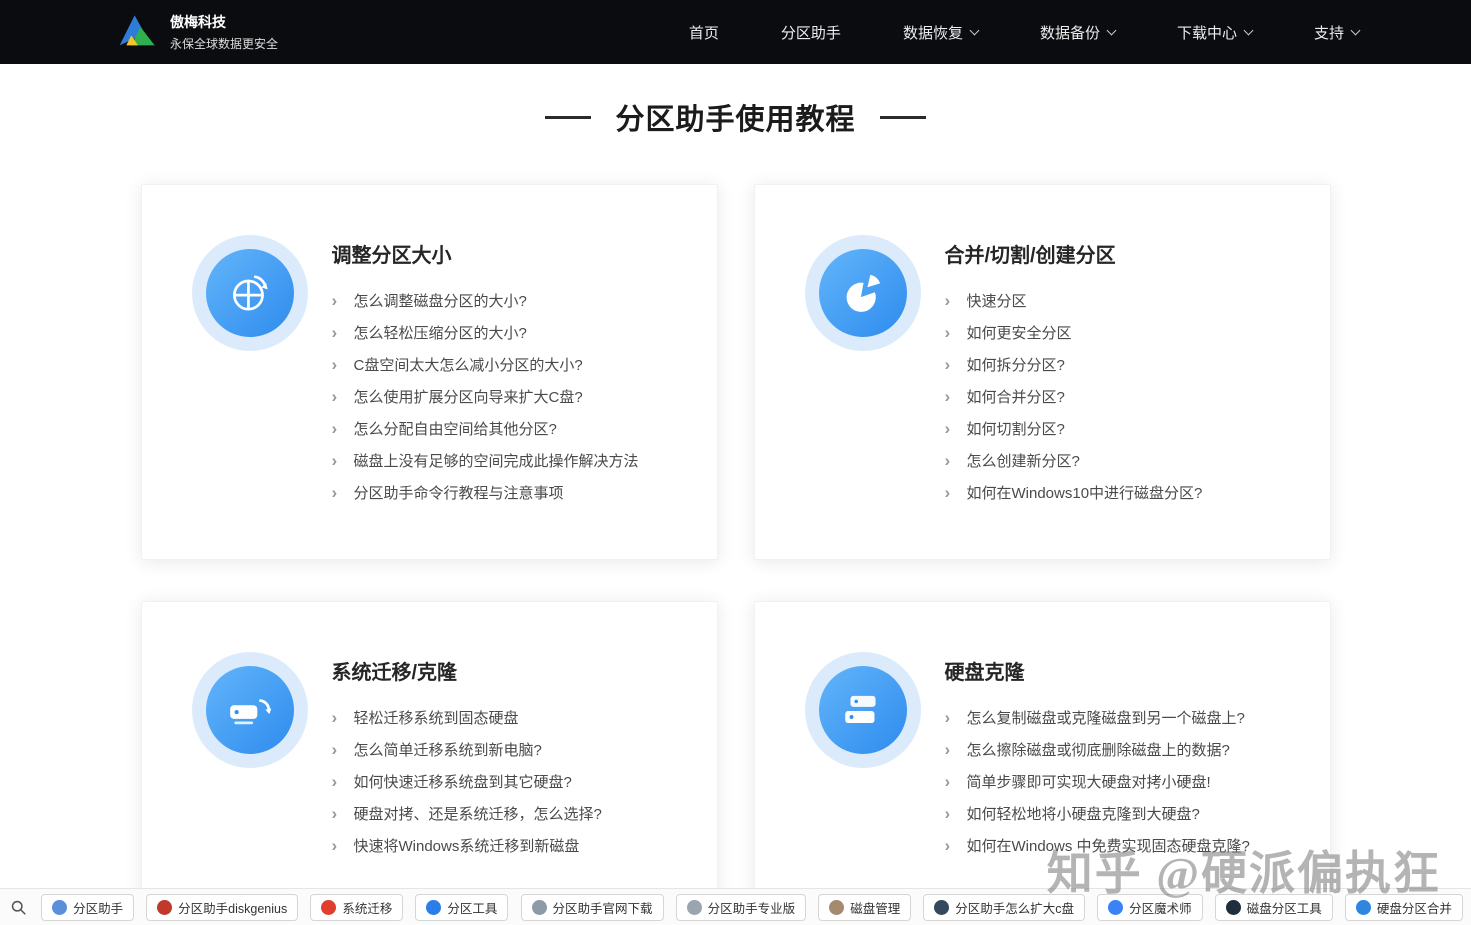 The height and width of the screenshot is (925, 1471). Describe the element at coordinates (1023, 460) in the screenshot. I see `tutorial-link-text: 怎么创建新分区?` at that location.